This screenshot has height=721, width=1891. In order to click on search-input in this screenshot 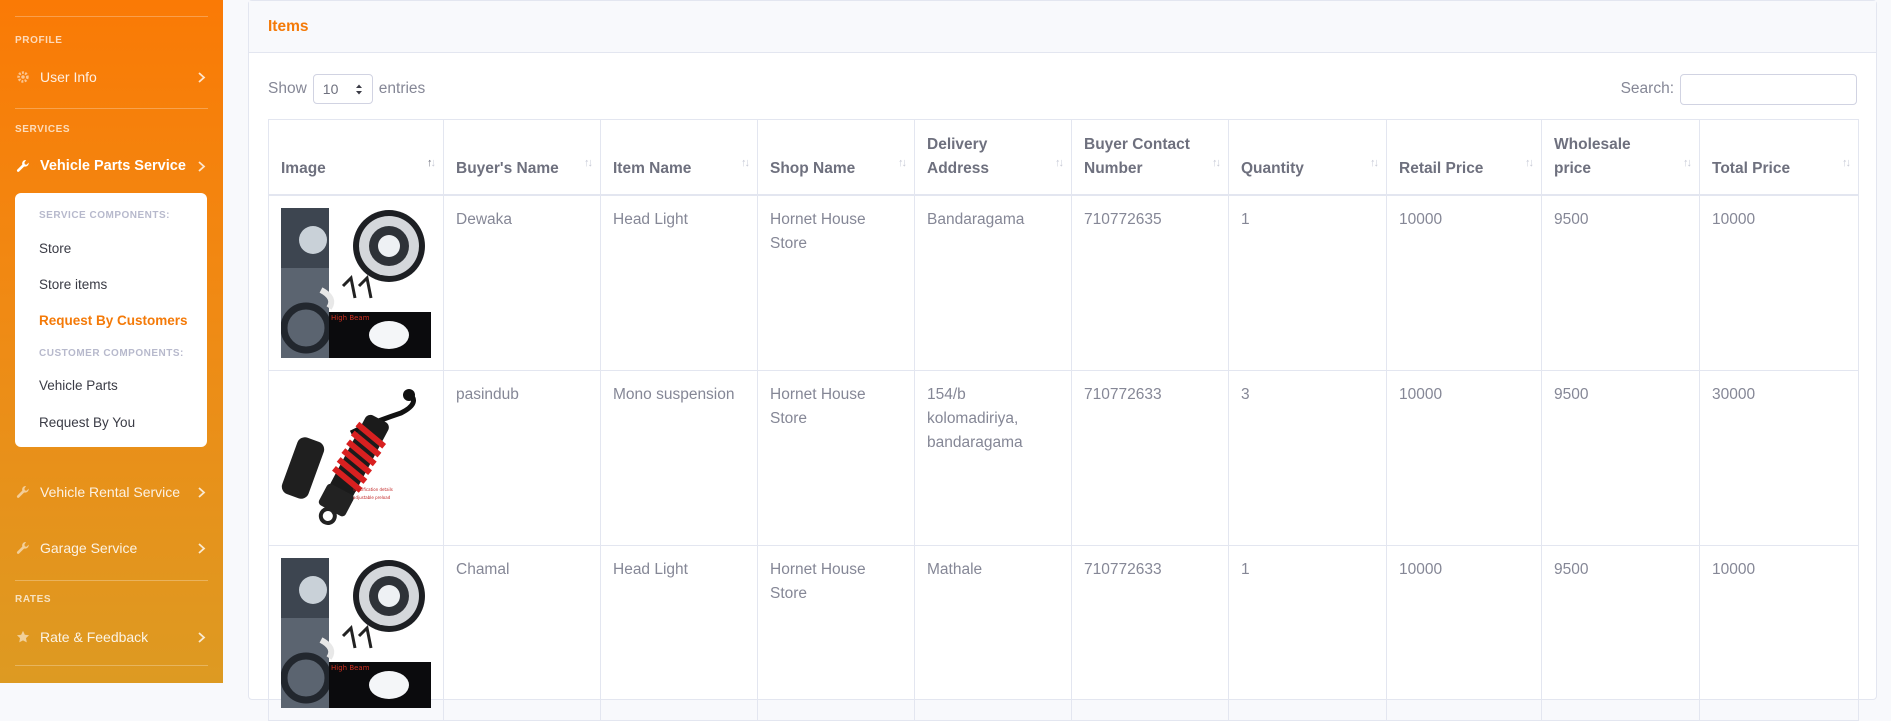, I will do `click(1768, 89)`.